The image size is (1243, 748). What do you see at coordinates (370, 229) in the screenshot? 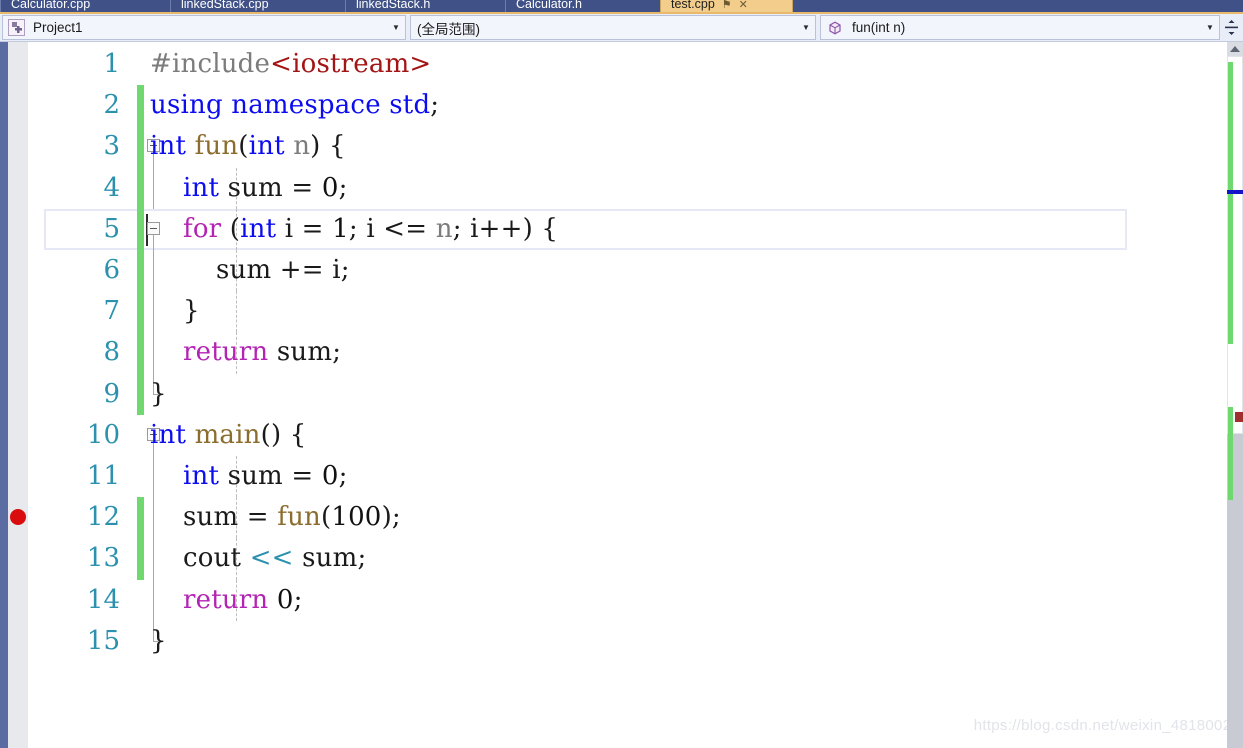
I see `code-text: for (int i = 1; i <= n; i++) {` at bounding box center [370, 229].